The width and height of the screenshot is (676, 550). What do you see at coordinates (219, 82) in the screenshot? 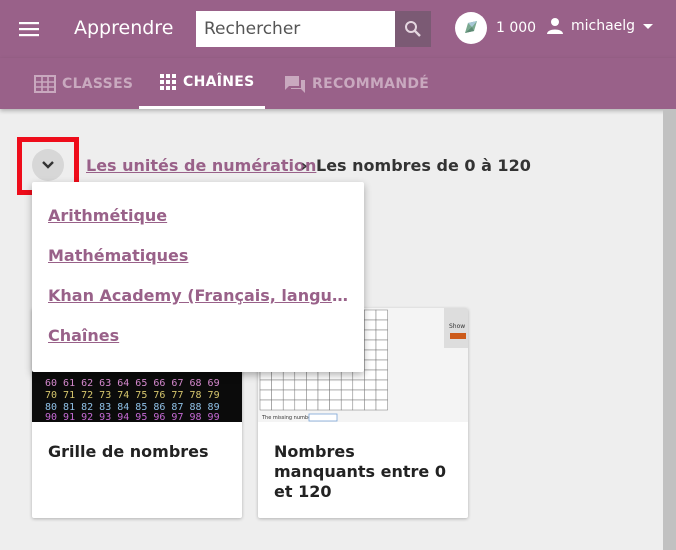
I see `tab-channels-label: CHAÎNES` at bounding box center [219, 82].